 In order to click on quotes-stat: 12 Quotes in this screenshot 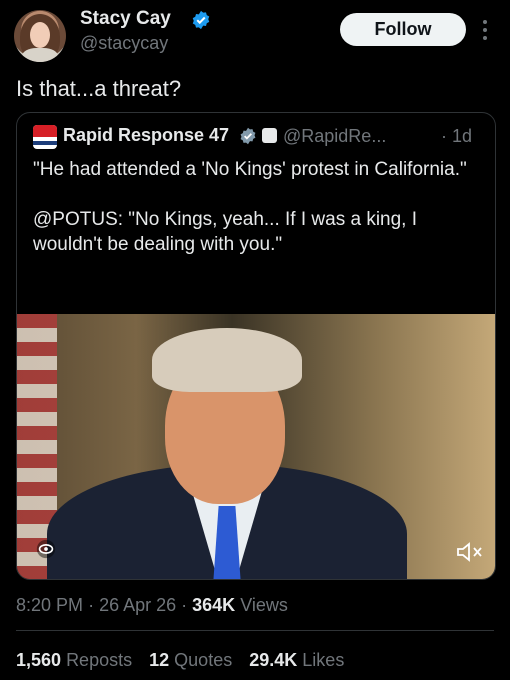, I will do `click(193, 660)`.